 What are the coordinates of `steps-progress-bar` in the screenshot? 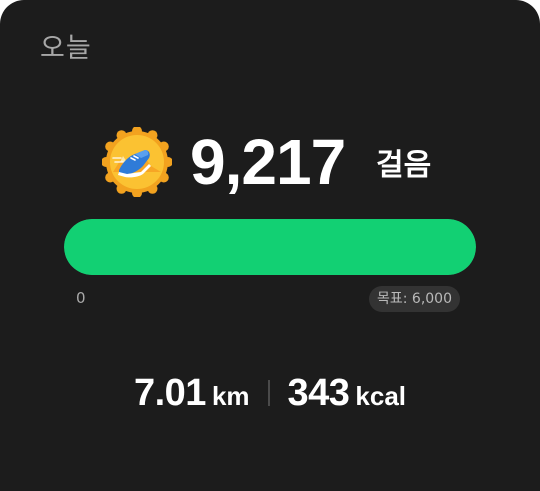 It's located at (270, 247).